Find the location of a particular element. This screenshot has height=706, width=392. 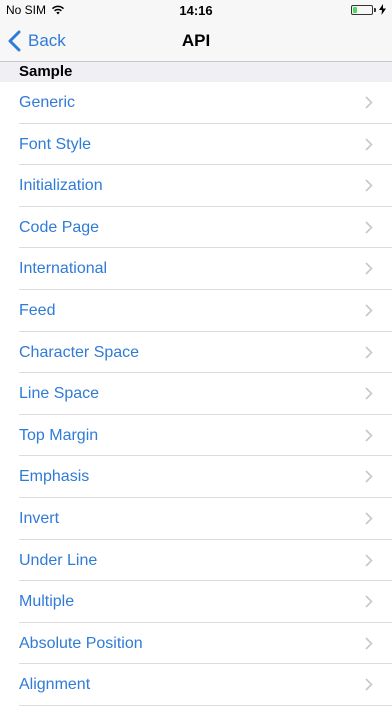

list-item: Under Line is located at coordinates (196, 561).